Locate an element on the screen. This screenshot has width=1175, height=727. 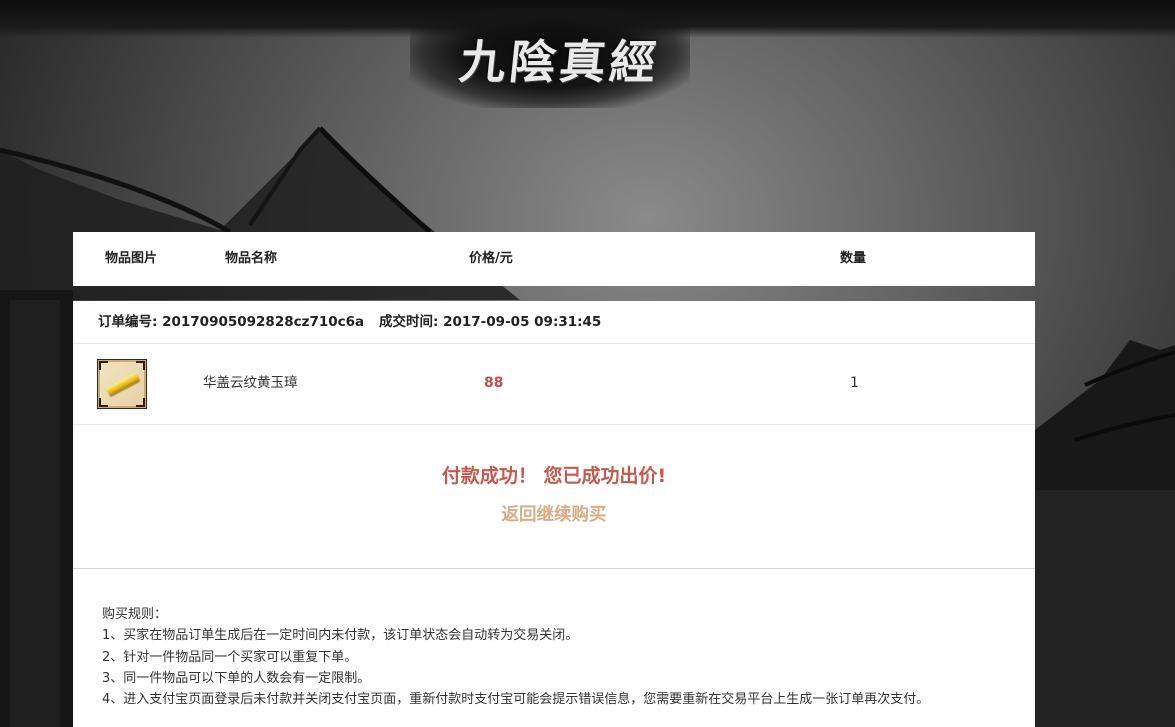
order-time-value: 2017-09-05 09:31:45 is located at coordinates (522, 322).